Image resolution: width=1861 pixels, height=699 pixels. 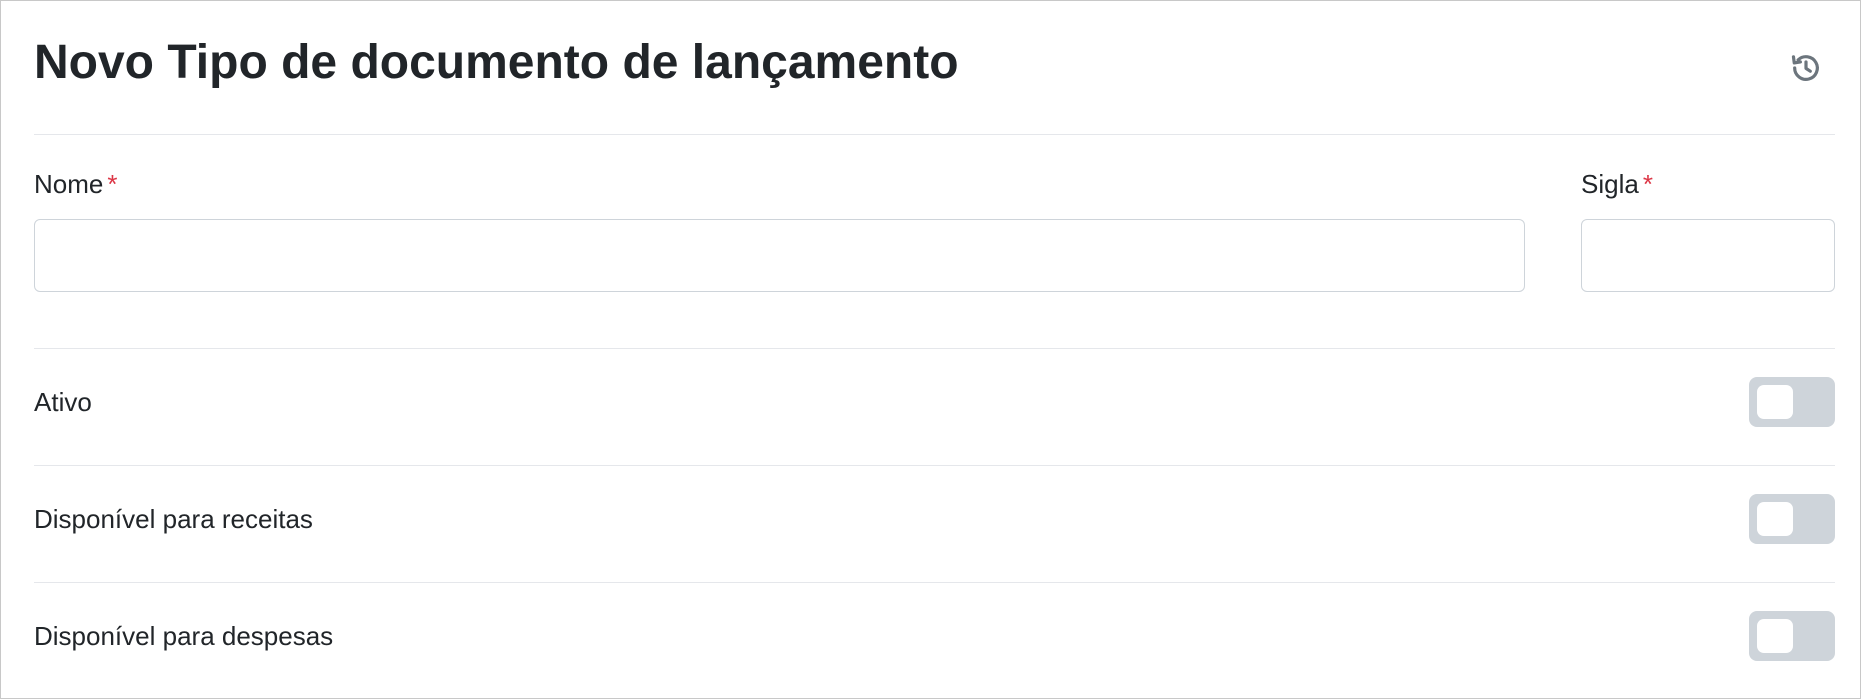 I want to click on history-icon, so click(x=1805, y=68).